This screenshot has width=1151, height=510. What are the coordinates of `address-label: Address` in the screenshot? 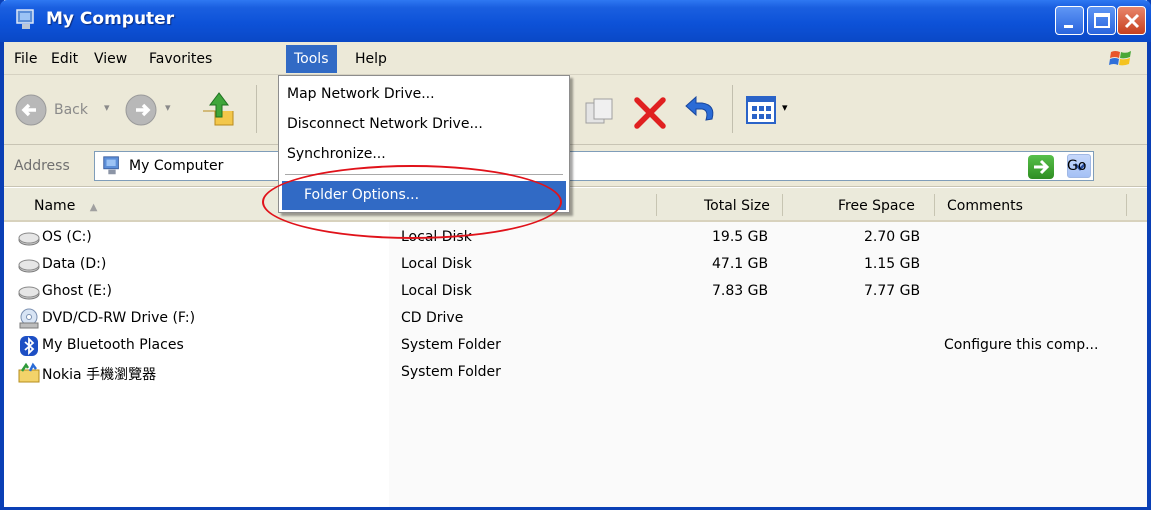 It's located at (42, 166).